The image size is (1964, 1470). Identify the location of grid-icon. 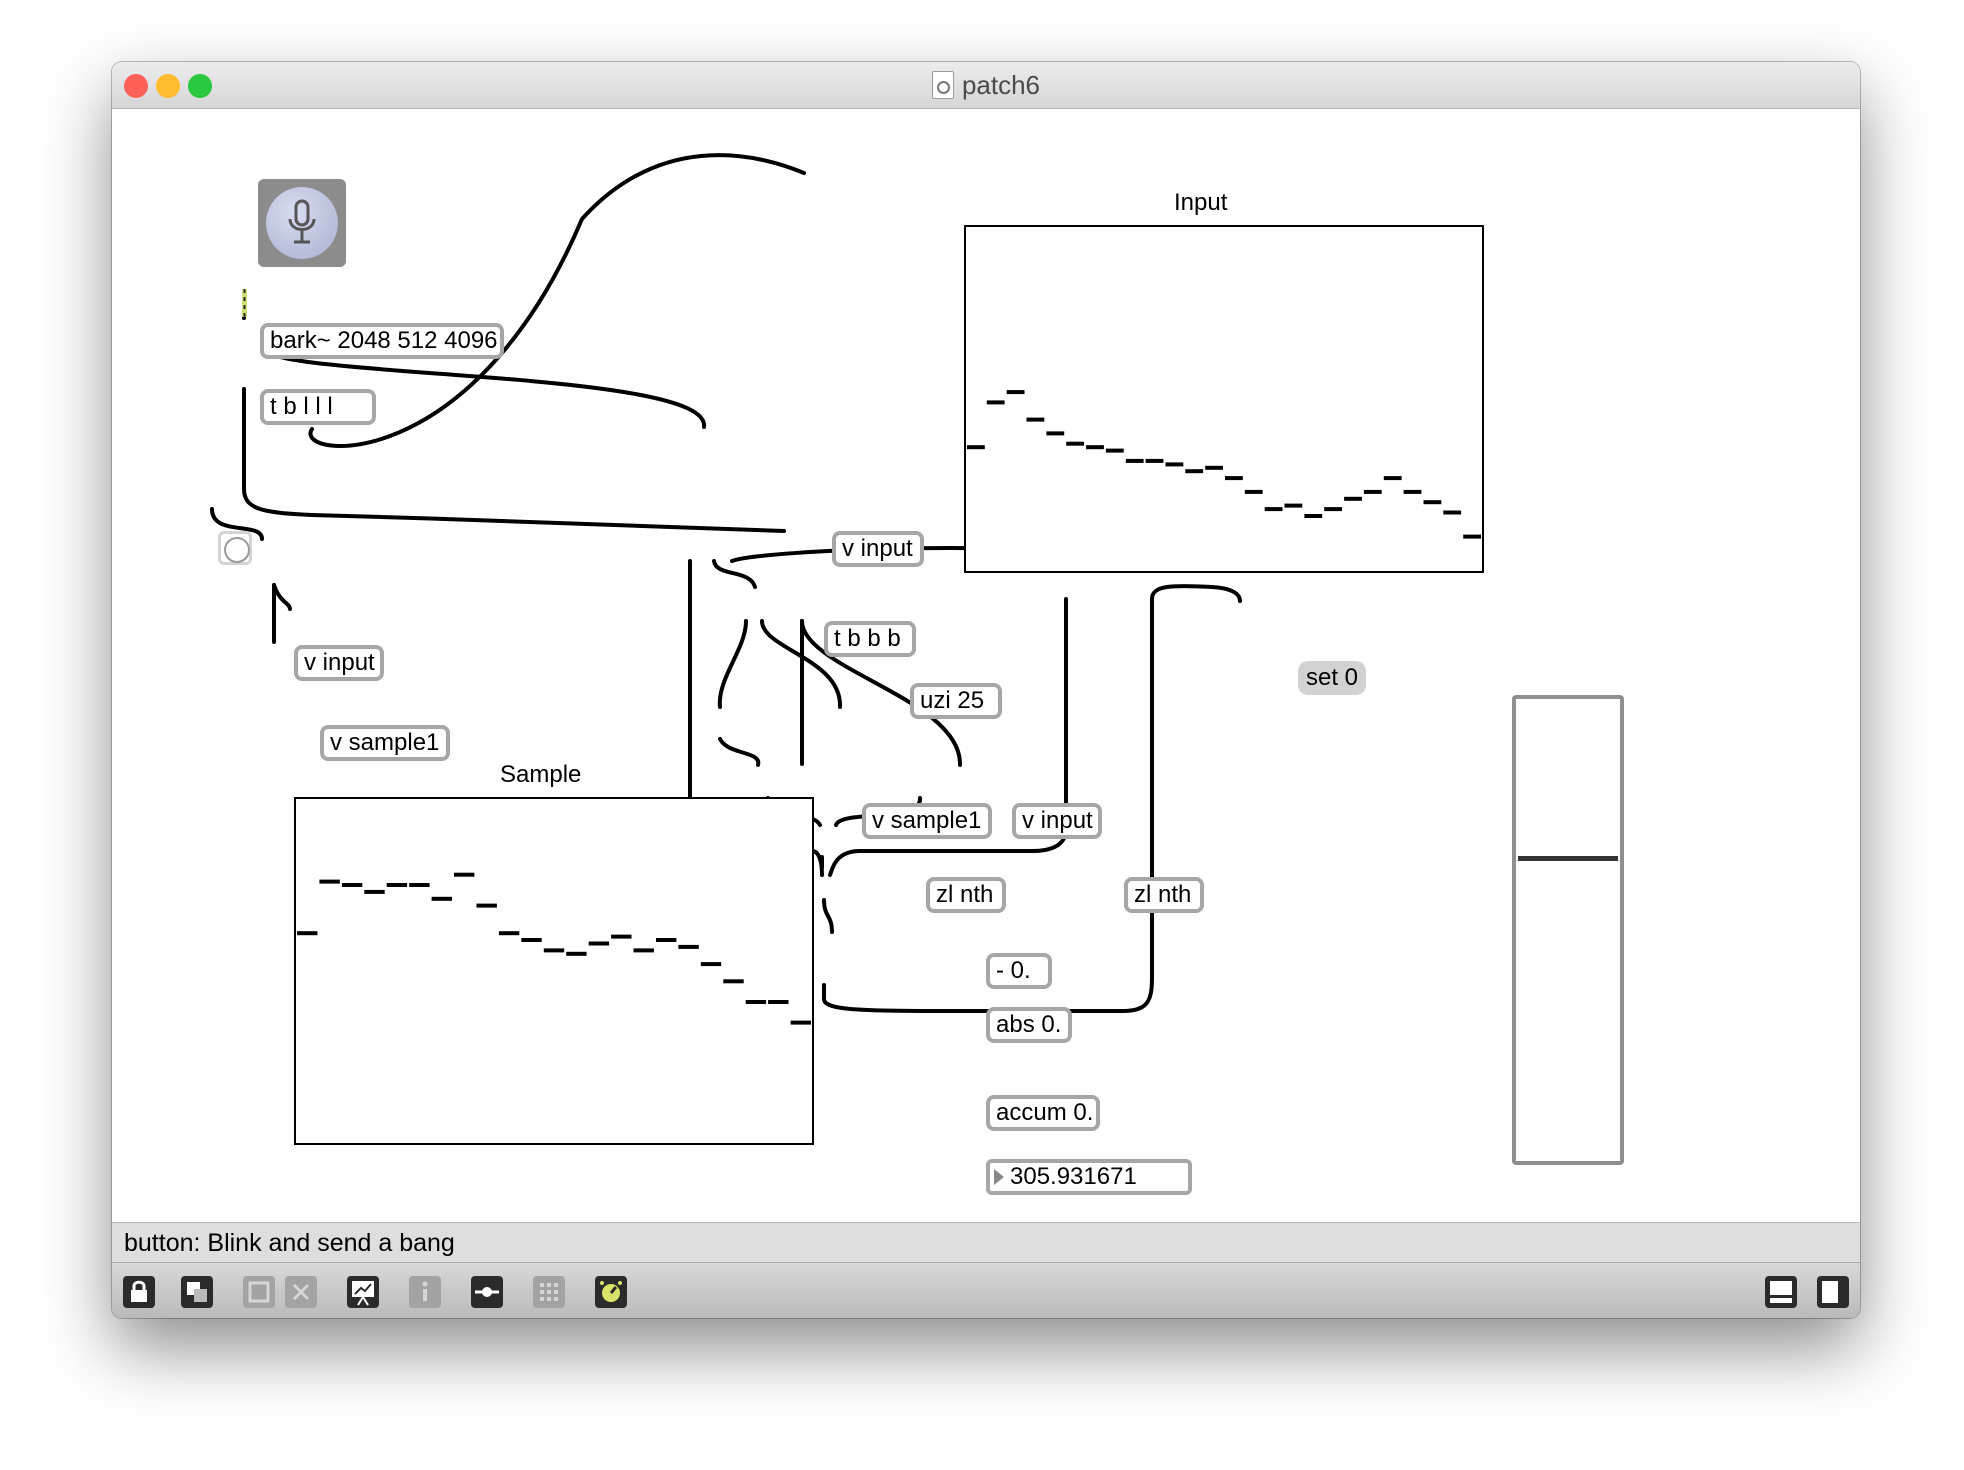
(549, 1292).